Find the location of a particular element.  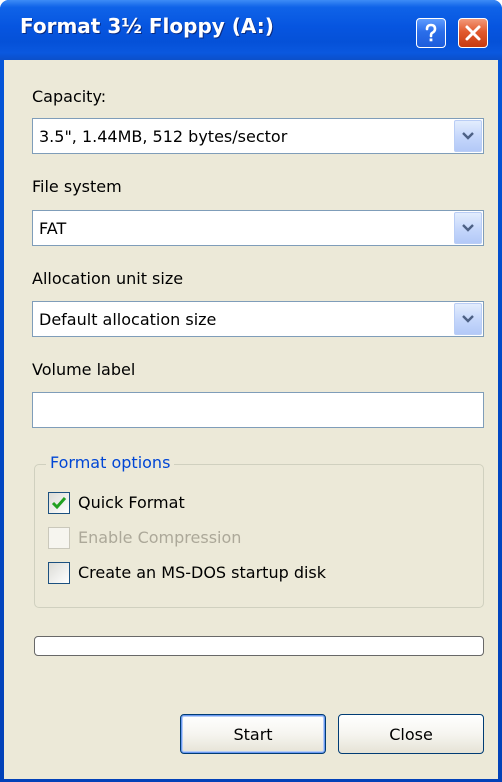

format-options-legend: Format options is located at coordinates (110, 462).